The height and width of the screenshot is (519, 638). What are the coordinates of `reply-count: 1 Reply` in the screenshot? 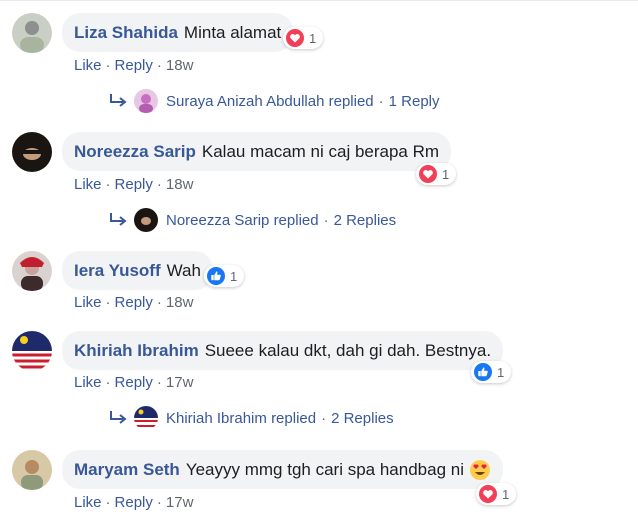 It's located at (414, 101).